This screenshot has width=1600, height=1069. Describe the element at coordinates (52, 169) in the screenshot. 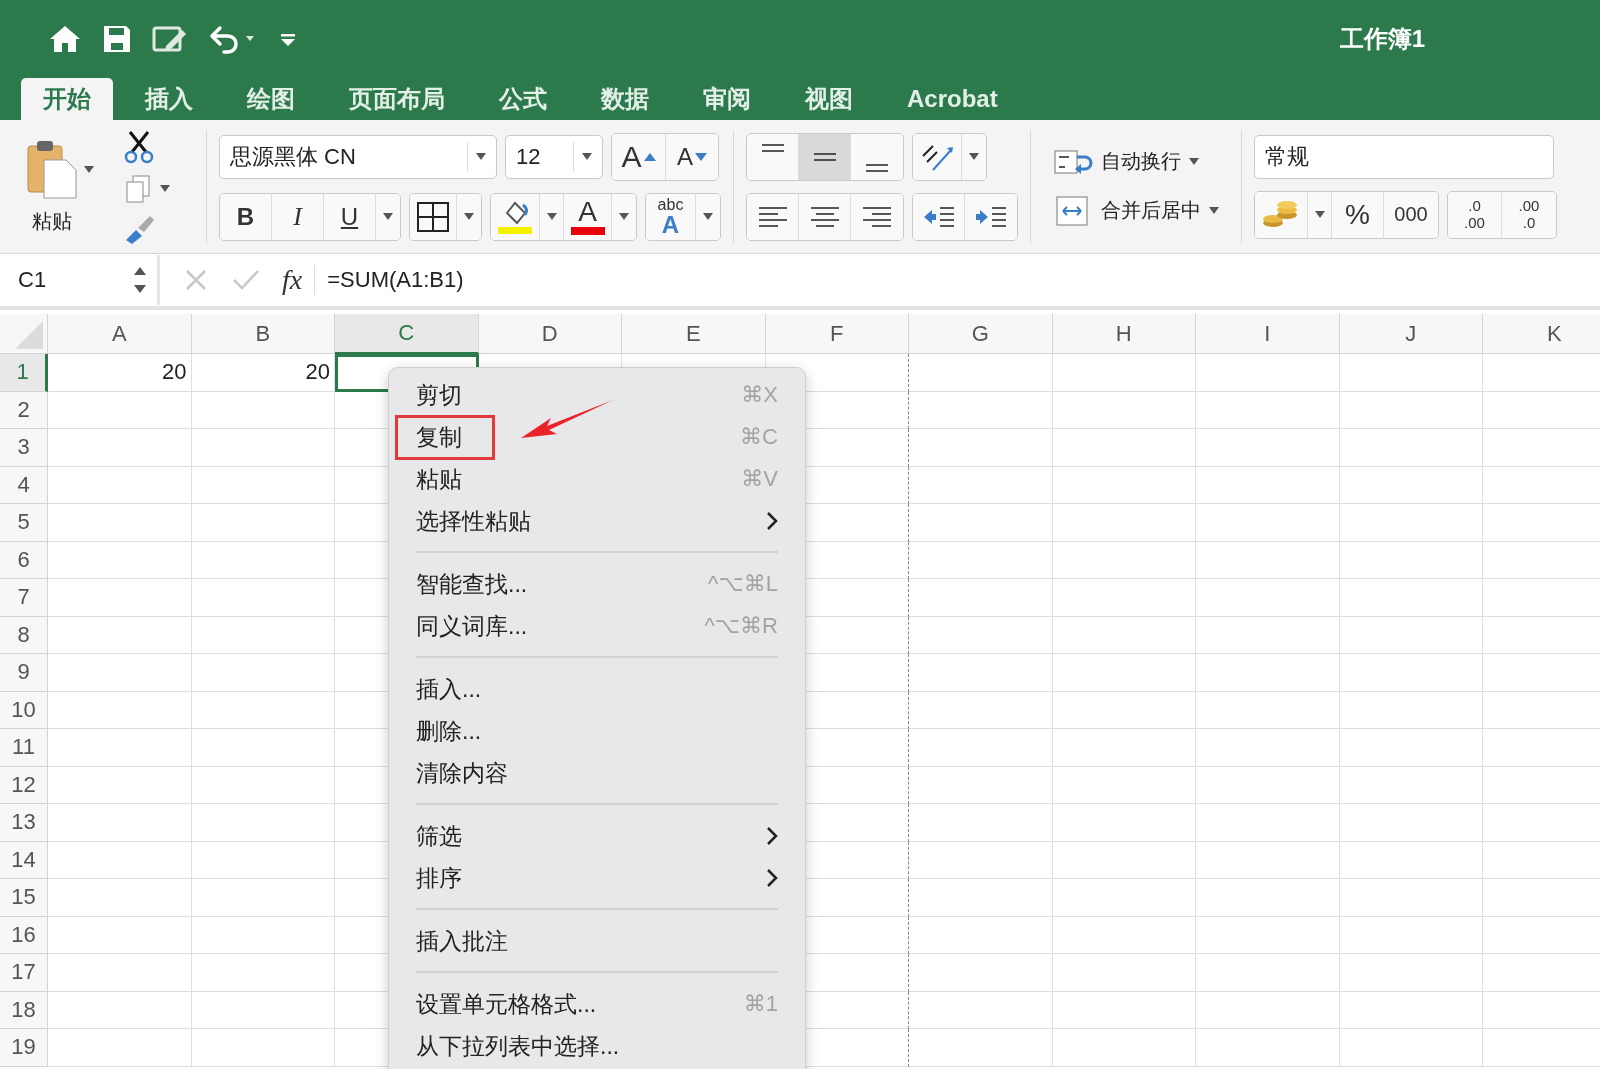

I see `clipboard-icon` at that location.